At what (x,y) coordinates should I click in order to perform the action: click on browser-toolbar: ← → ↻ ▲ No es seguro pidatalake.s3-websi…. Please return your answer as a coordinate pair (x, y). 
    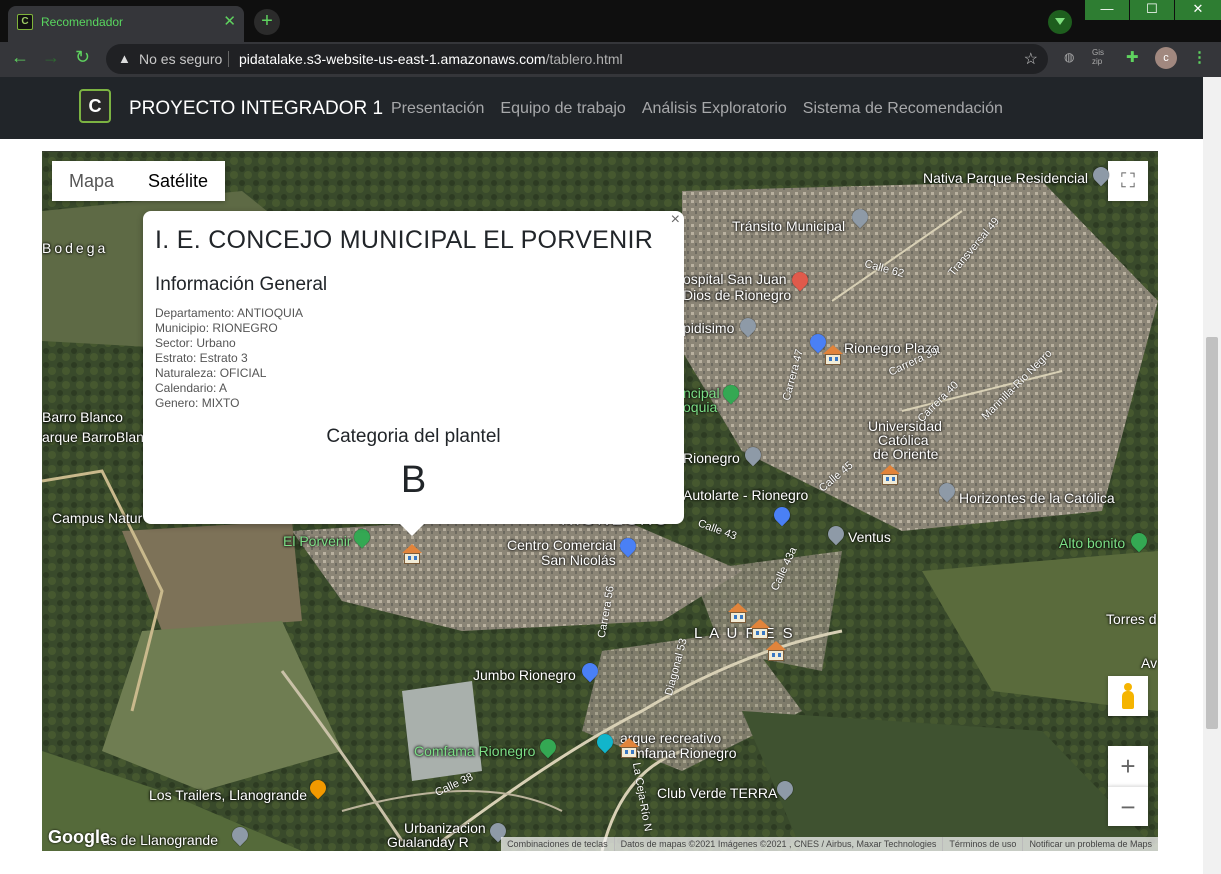
    Looking at the image, I should click on (610, 59).